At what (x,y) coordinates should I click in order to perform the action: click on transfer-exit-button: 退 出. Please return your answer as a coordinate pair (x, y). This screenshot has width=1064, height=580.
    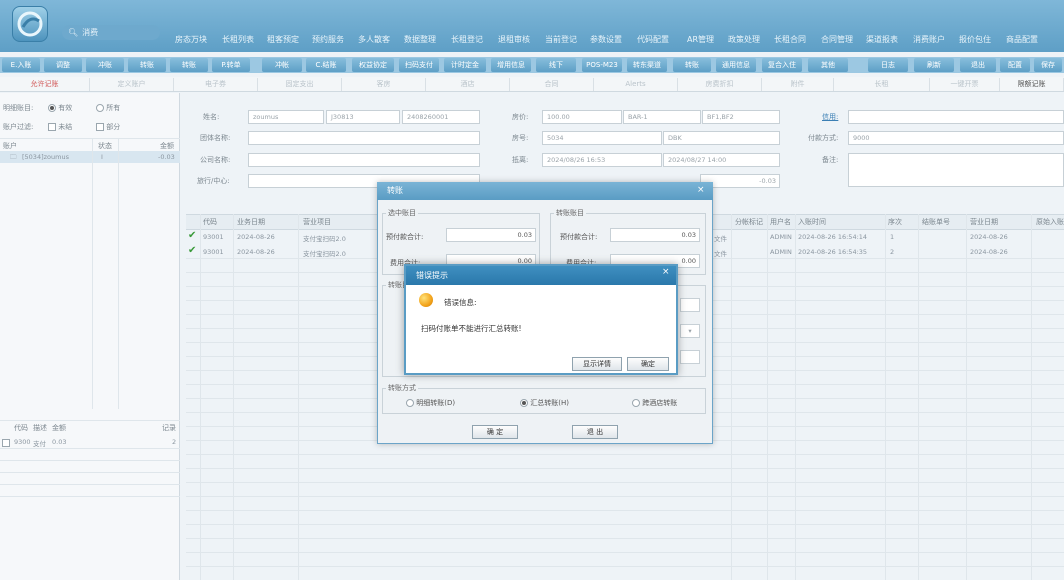
    Looking at the image, I should click on (595, 432).